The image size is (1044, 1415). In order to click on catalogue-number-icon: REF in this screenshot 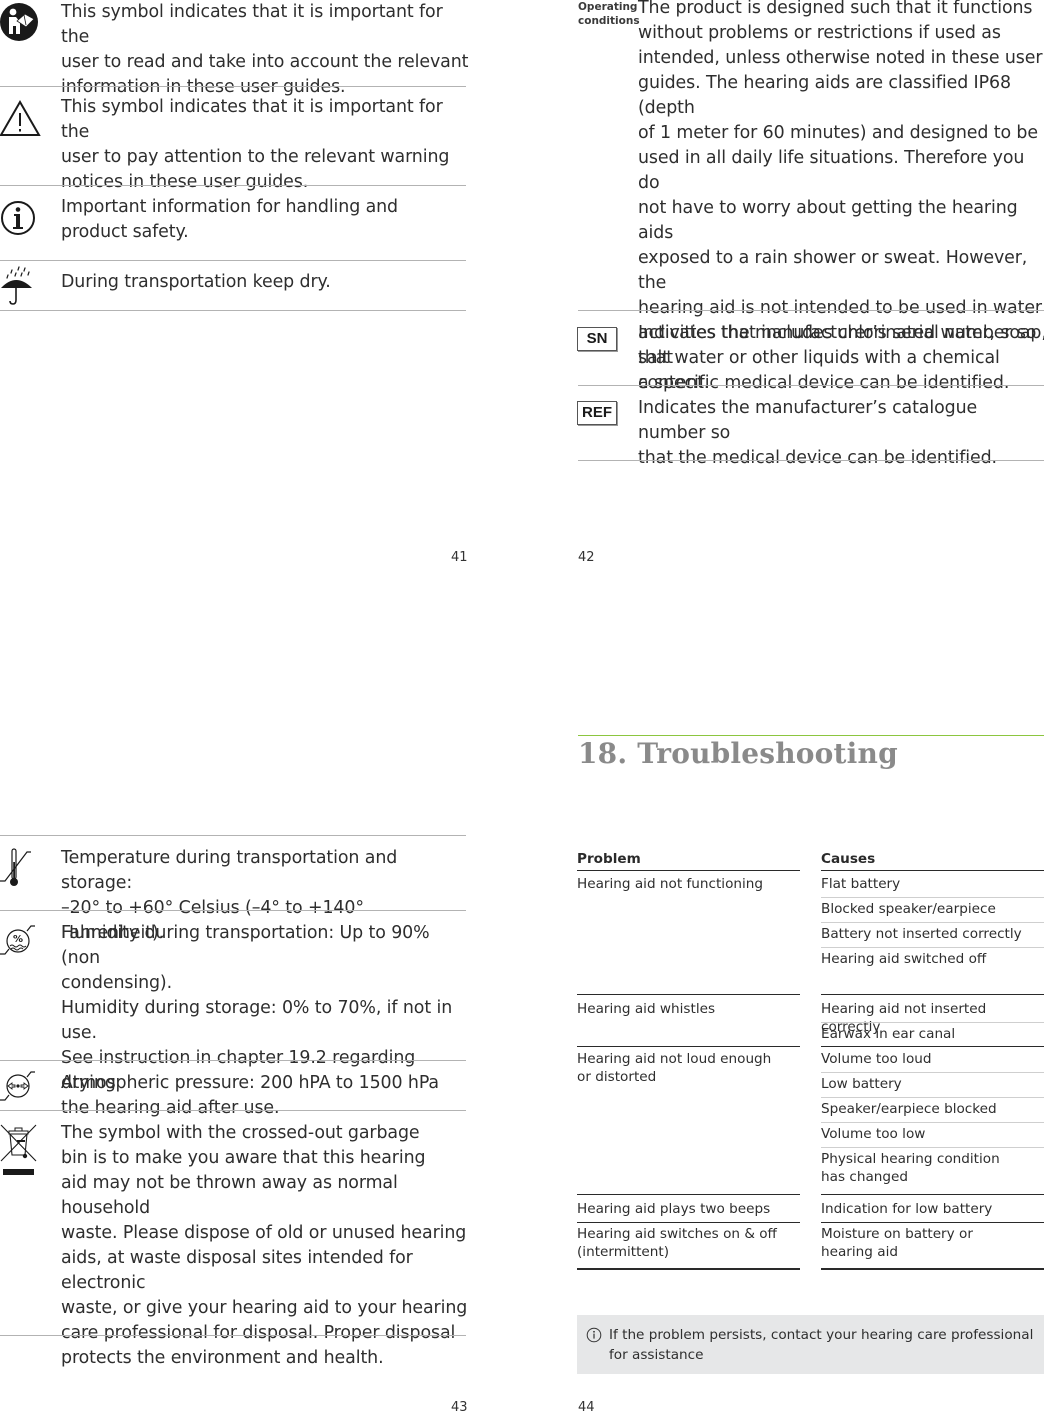, I will do `click(597, 413)`.